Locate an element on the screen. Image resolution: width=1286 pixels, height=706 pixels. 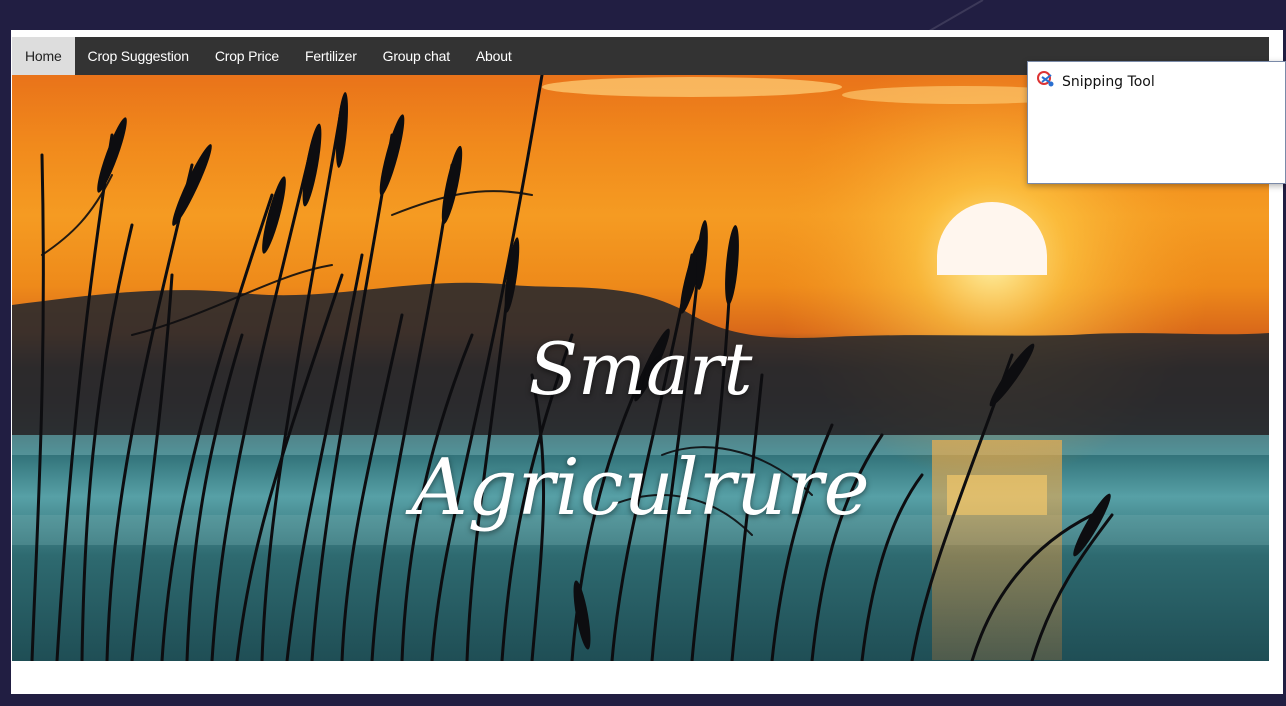
snipping-tool-icon is located at coordinates (1046, 81).